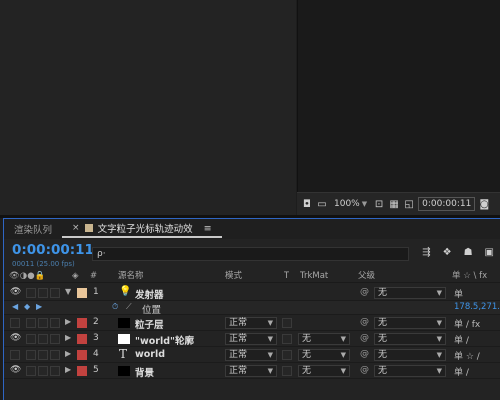 The width and height of the screenshot is (500, 400). What do you see at coordinates (322, 204) in the screenshot?
I see `monitor-icon: ▭` at bounding box center [322, 204].